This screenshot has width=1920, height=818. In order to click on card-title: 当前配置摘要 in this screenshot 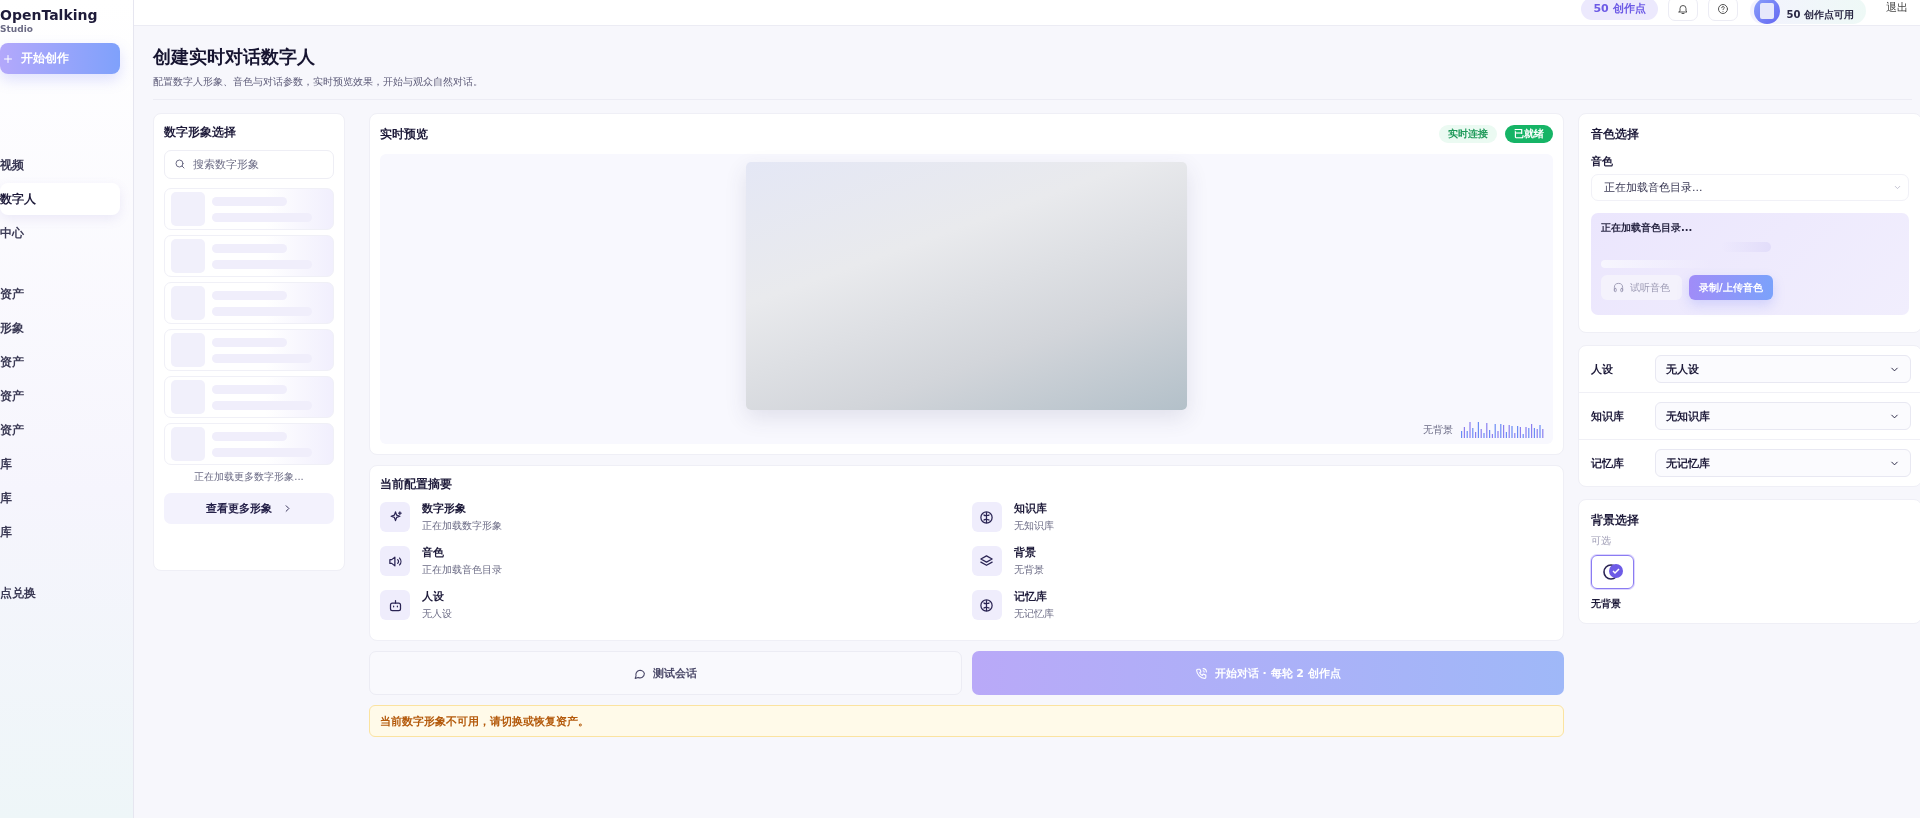, I will do `click(416, 484)`.